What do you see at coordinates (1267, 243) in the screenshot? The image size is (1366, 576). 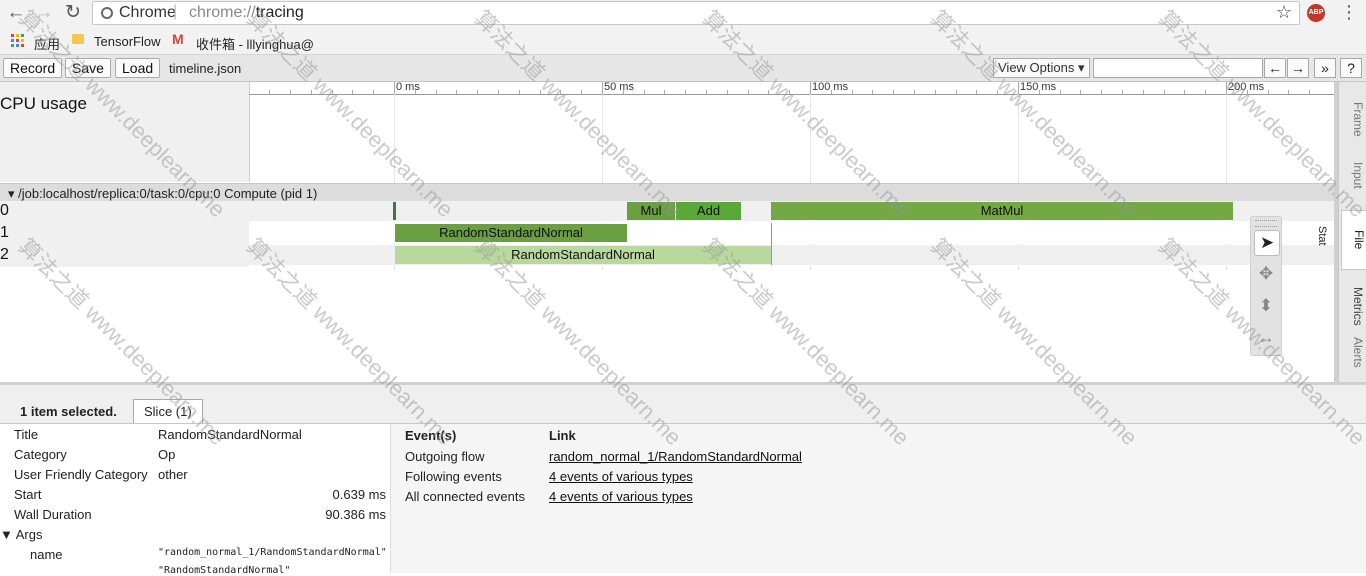 I see `selection-mode-icon: ➤` at bounding box center [1267, 243].